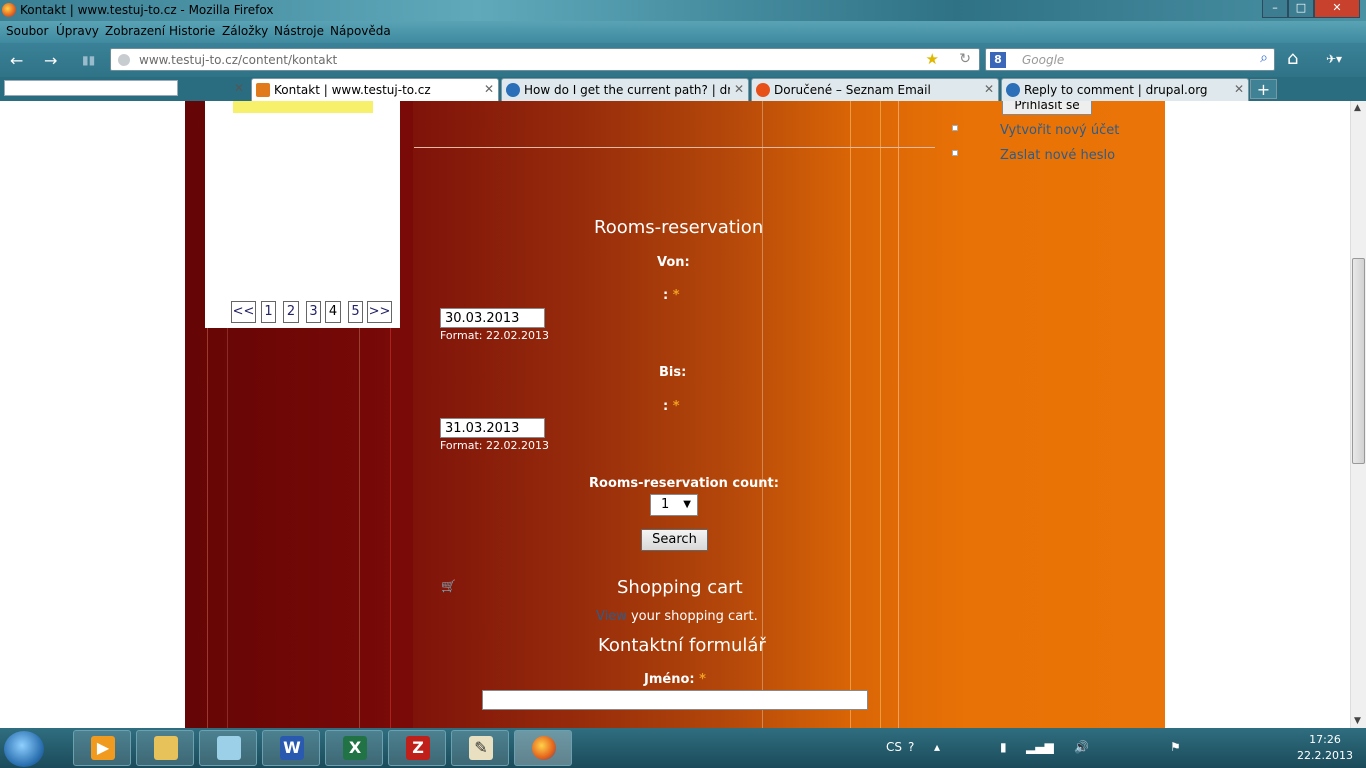  I want to click on pager-item-current: 4, so click(333, 312).